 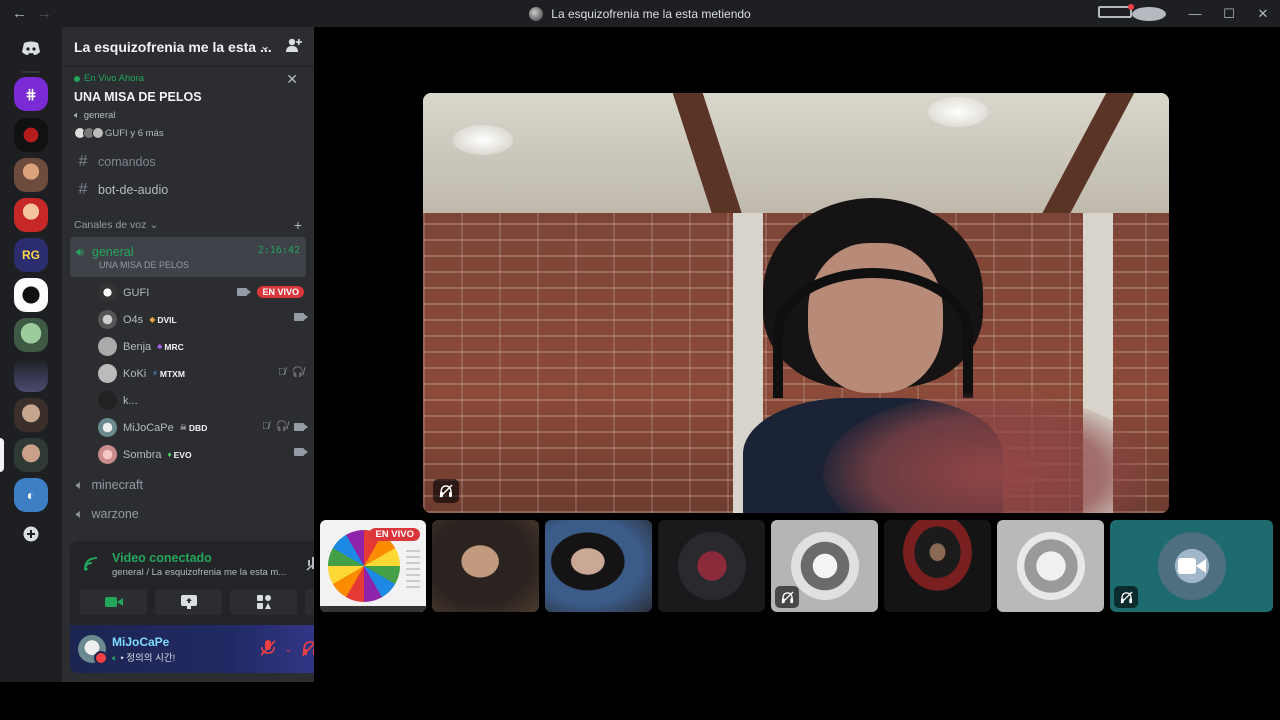 What do you see at coordinates (188, 162) in the screenshot?
I see `text-channel-comandos: # comandos` at bounding box center [188, 162].